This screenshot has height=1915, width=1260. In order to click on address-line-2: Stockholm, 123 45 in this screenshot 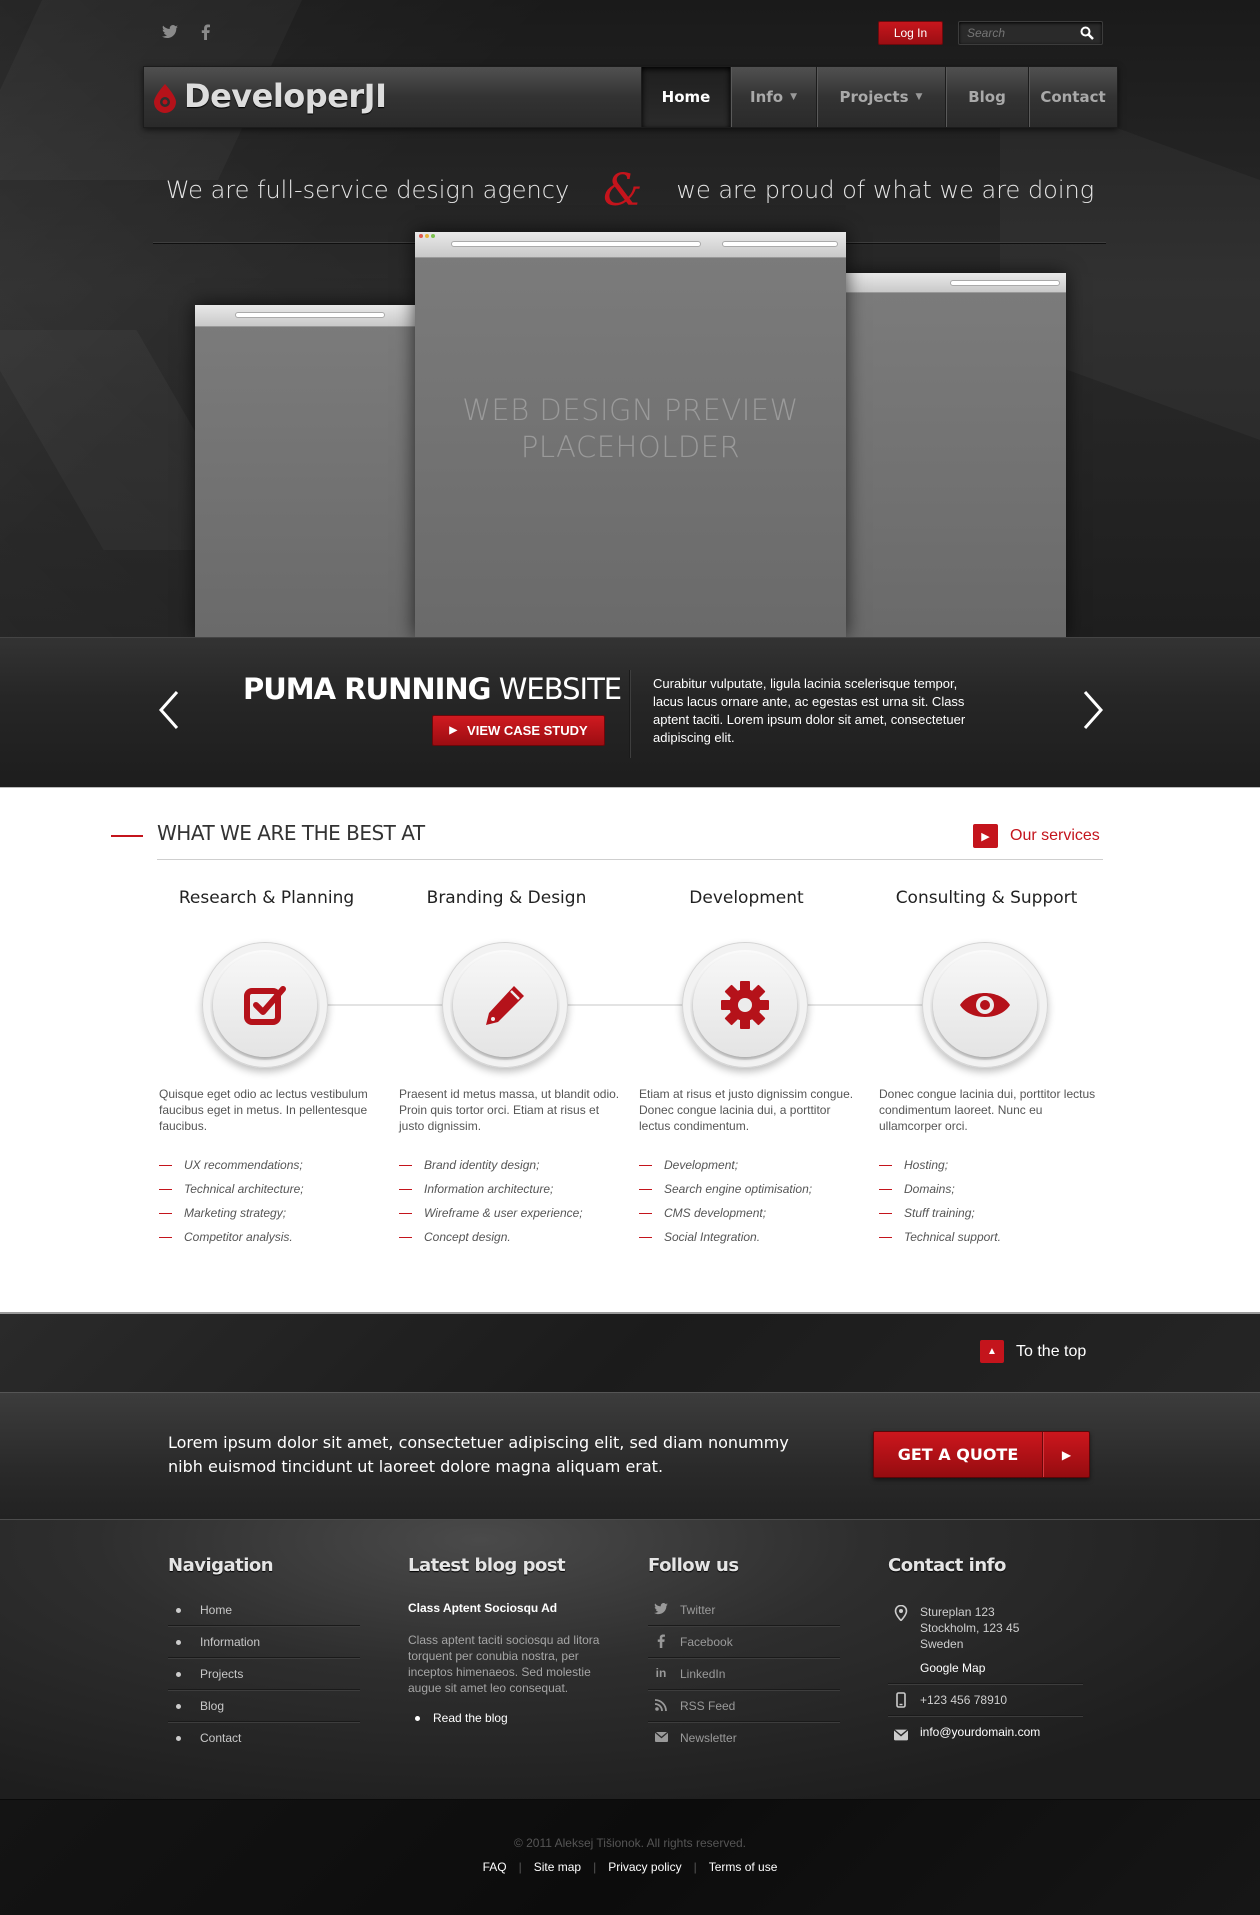, I will do `click(970, 1628)`.